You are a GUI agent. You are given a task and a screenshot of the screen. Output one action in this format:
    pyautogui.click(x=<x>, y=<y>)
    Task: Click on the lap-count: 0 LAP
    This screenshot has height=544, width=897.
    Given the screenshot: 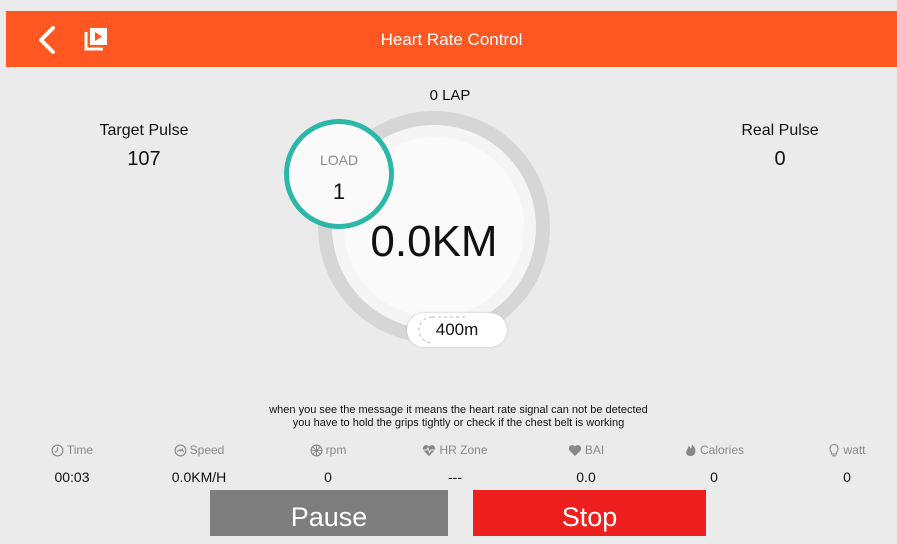 What is the action you would take?
    pyautogui.click(x=450, y=95)
    